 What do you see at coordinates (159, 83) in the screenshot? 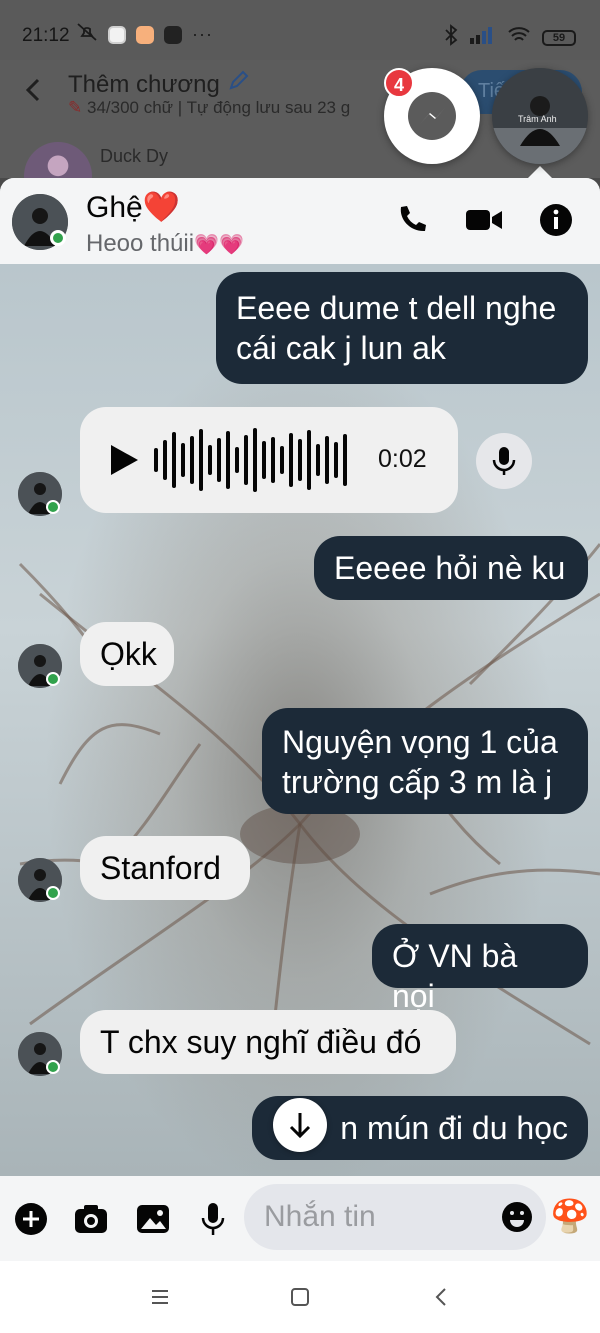
I see `page-title: Thêm chương` at bounding box center [159, 83].